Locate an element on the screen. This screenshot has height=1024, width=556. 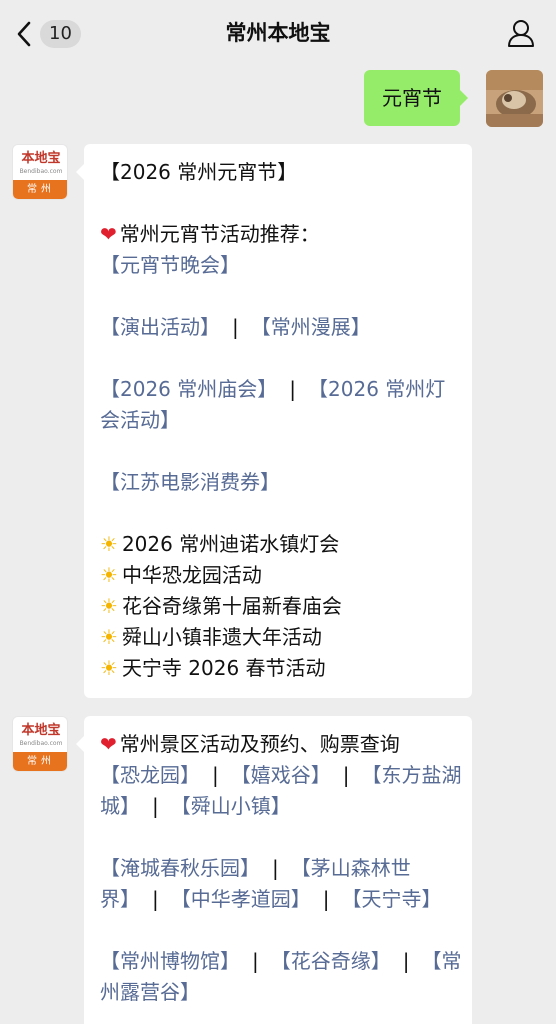
link-shunshan-town: 【舜山小镇】 is located at coordinates (231, 806).